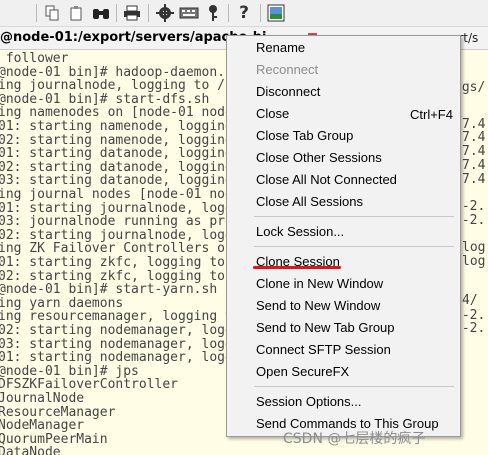 This screenshot has width=488, height=455. Describe the element at coordinates (116, 330) in the screenshot. I see `terminal-line: 02: starting nodemanager, logg` at that location.